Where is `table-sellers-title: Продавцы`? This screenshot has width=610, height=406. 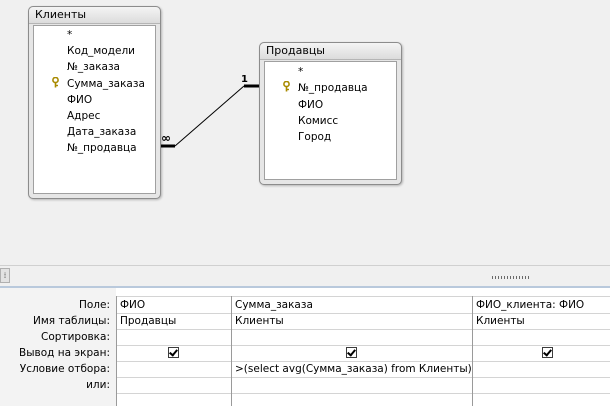
table-sellers-title: Продавцы is located at coordinates (330, 51).